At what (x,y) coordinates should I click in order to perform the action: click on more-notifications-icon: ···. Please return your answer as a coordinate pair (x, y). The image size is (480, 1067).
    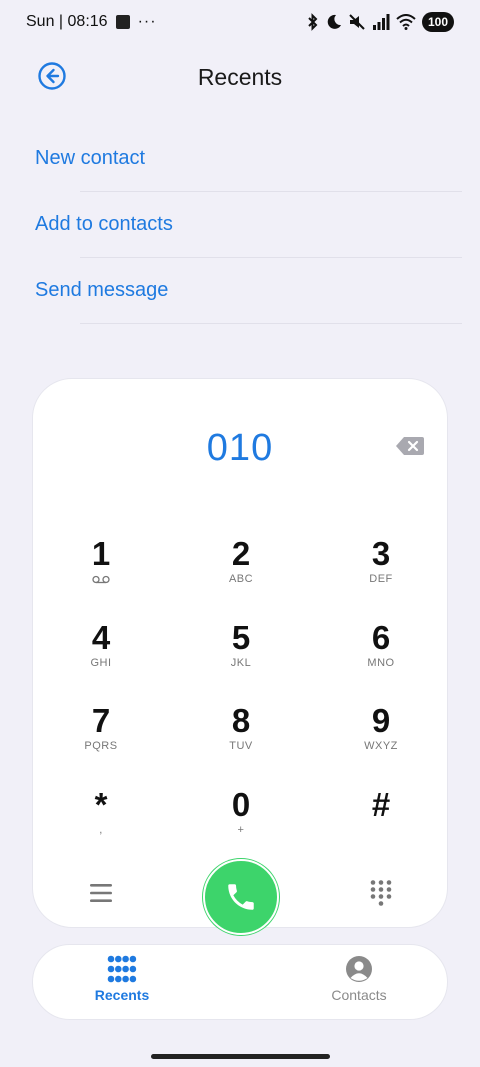
    Looking at the image, I should click on (147, 21).